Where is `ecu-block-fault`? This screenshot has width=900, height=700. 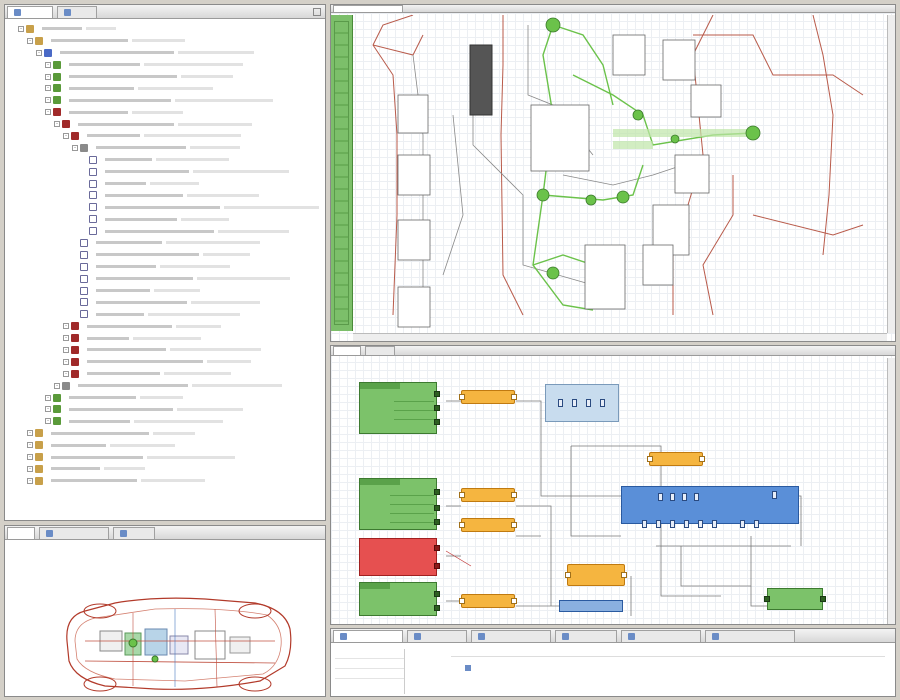 ecu-block-fault is located at coordinates (399, 557).